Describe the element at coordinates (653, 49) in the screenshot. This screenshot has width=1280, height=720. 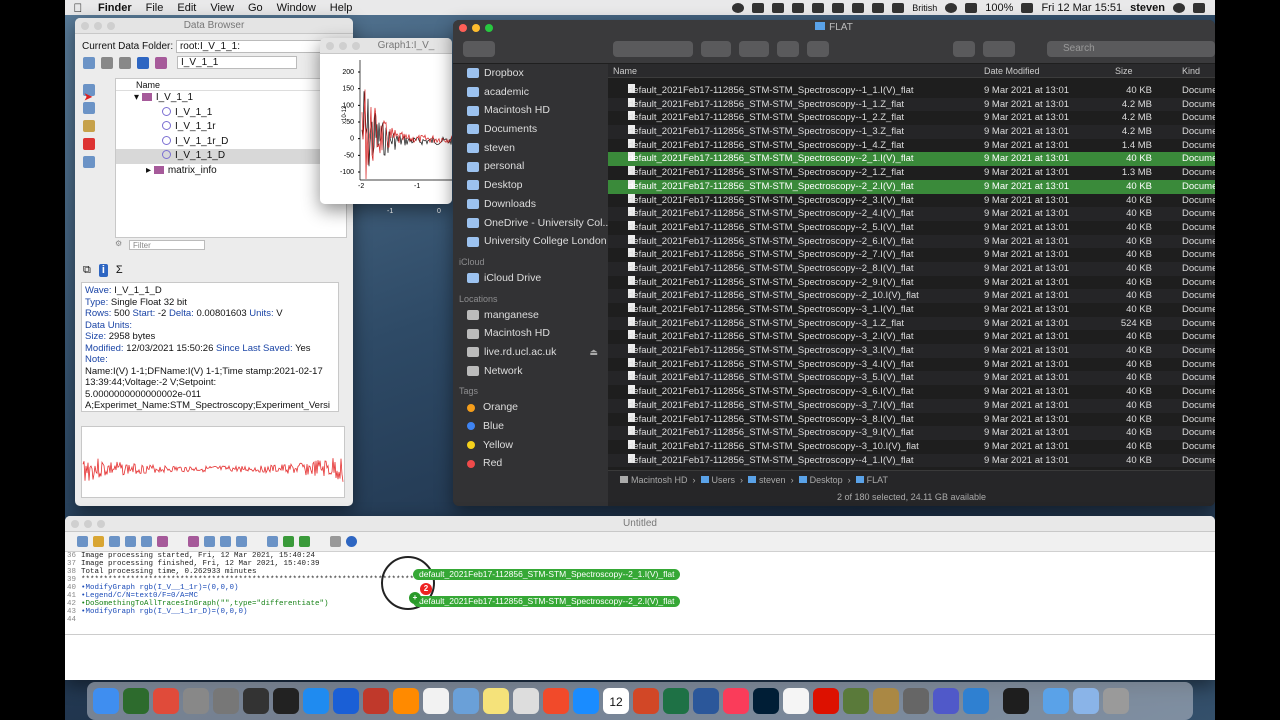
I see `view-mode-control` at that location.